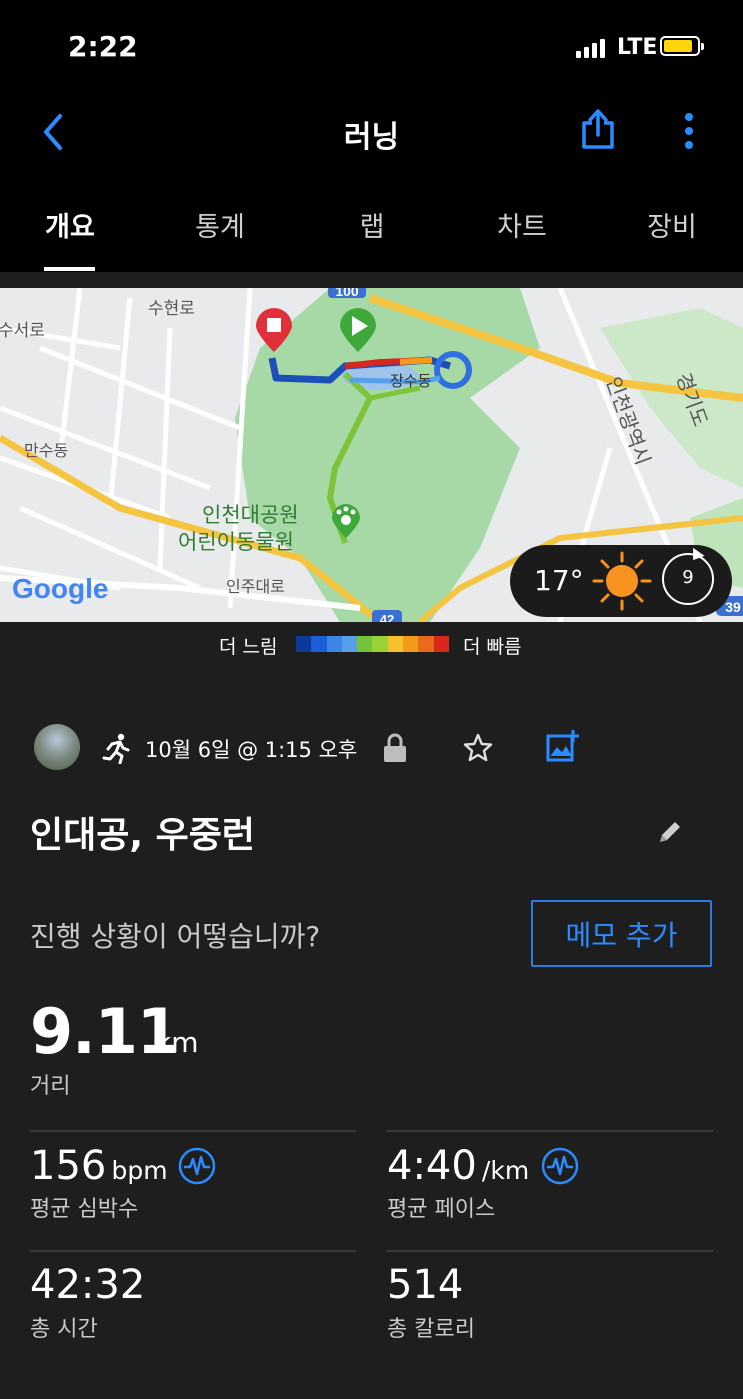 This screenshot has width=743, height=1399. Describe the element at coordinates (236, 542) in the screenshot. I see `map-label-zoo: 어린이동물원` at that location.